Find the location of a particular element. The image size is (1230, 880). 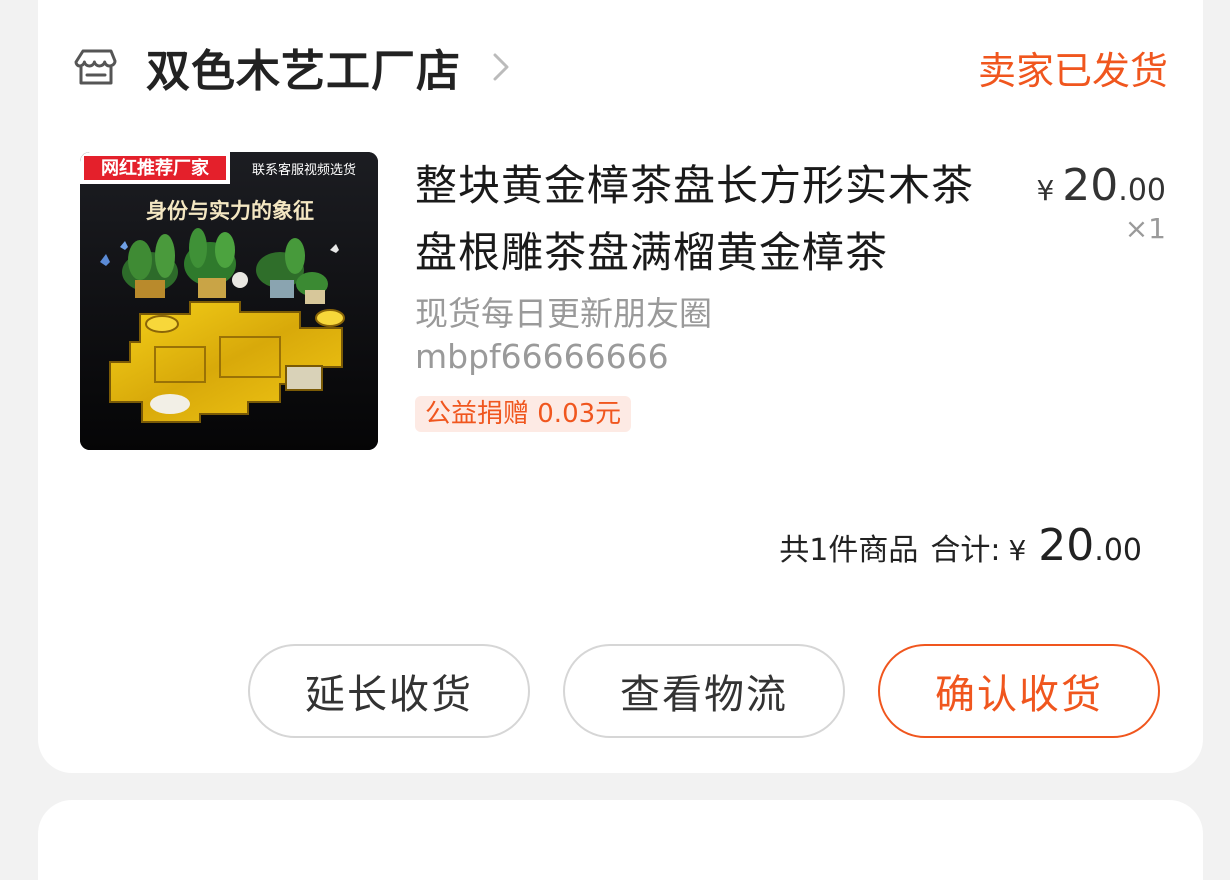

total-integer: 20 is located at coordinates (1066, 545).